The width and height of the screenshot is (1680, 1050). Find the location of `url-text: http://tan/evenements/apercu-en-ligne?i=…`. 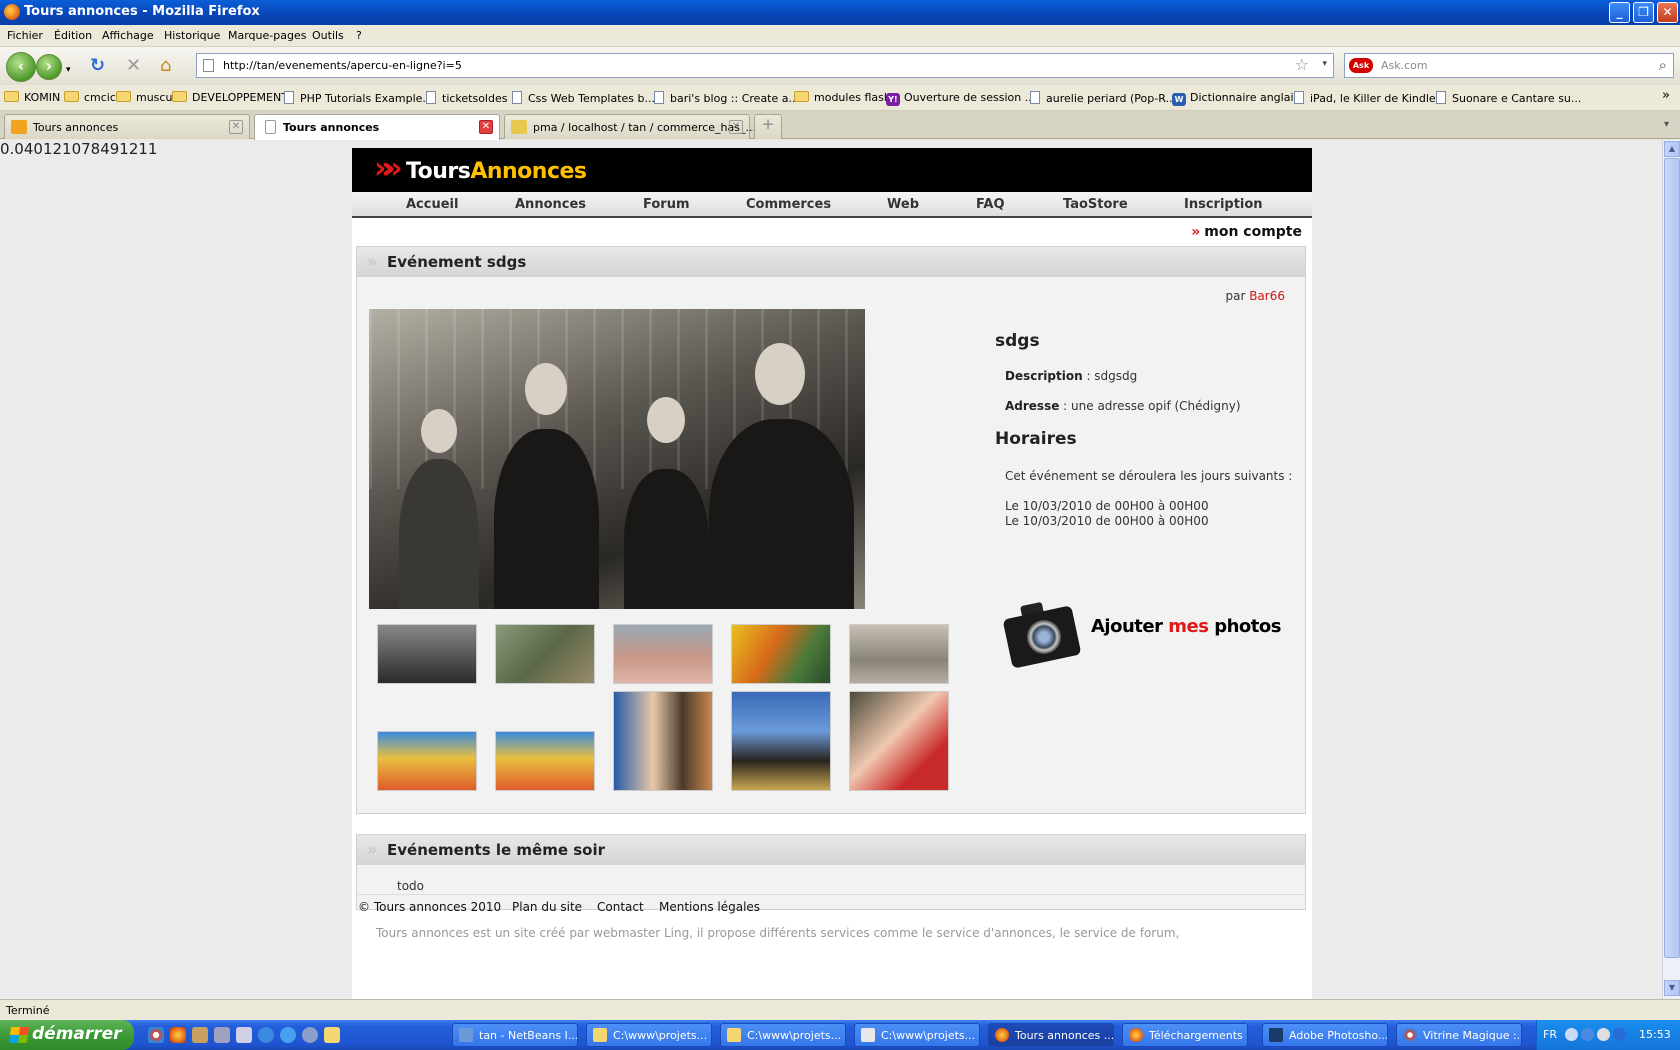

url-text: http://tan/evenements/apercu-en-ligne?i=… is located at coordinates (342, 65).